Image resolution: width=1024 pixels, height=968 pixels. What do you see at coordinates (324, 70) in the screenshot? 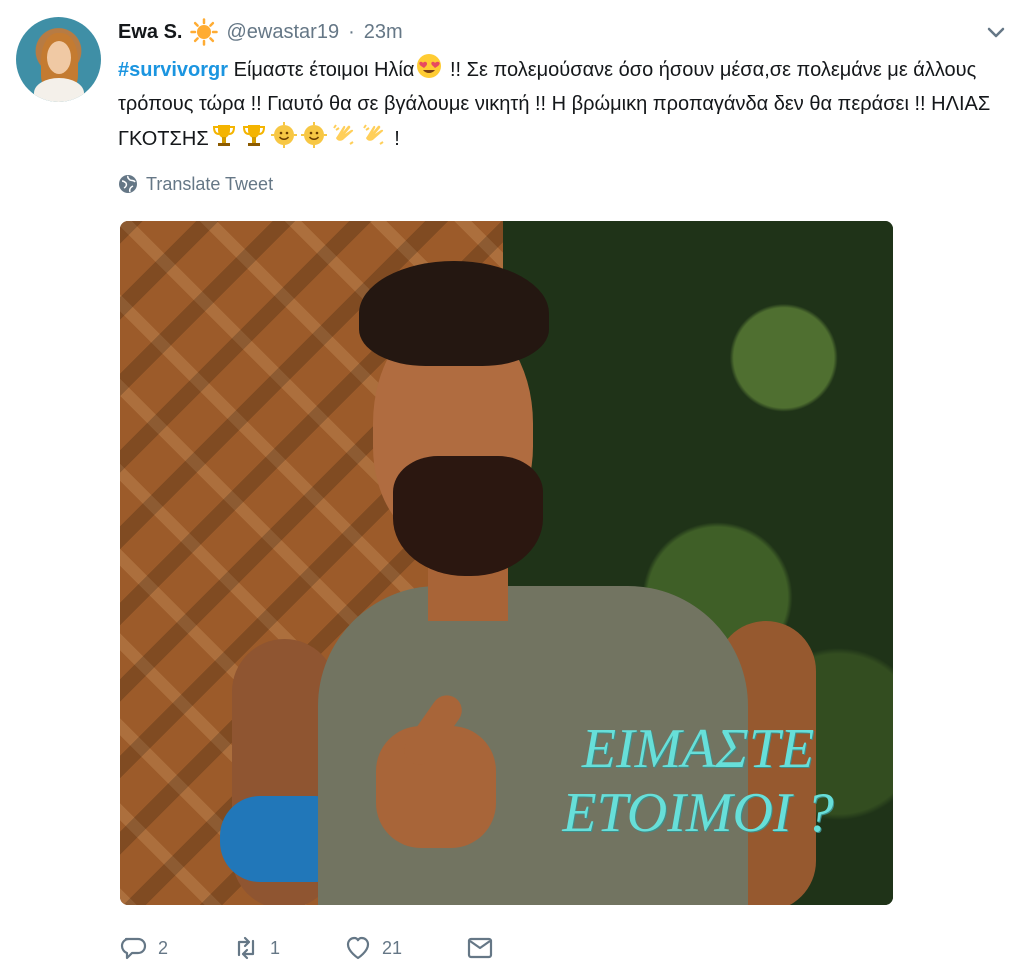
I see `tweet-text-part1: Είμαστε έτοιμοι Ηλία` at bounding box center [324, 70].